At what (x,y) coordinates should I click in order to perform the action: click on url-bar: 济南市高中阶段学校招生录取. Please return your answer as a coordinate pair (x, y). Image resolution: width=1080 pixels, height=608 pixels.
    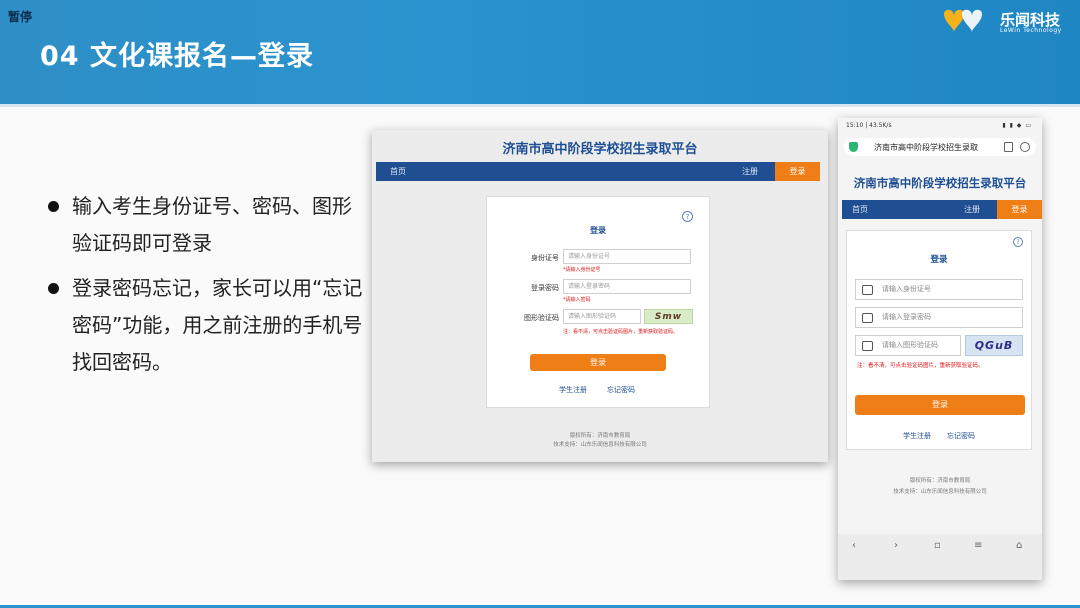
    Looking at the image, I should click on (940, 147).